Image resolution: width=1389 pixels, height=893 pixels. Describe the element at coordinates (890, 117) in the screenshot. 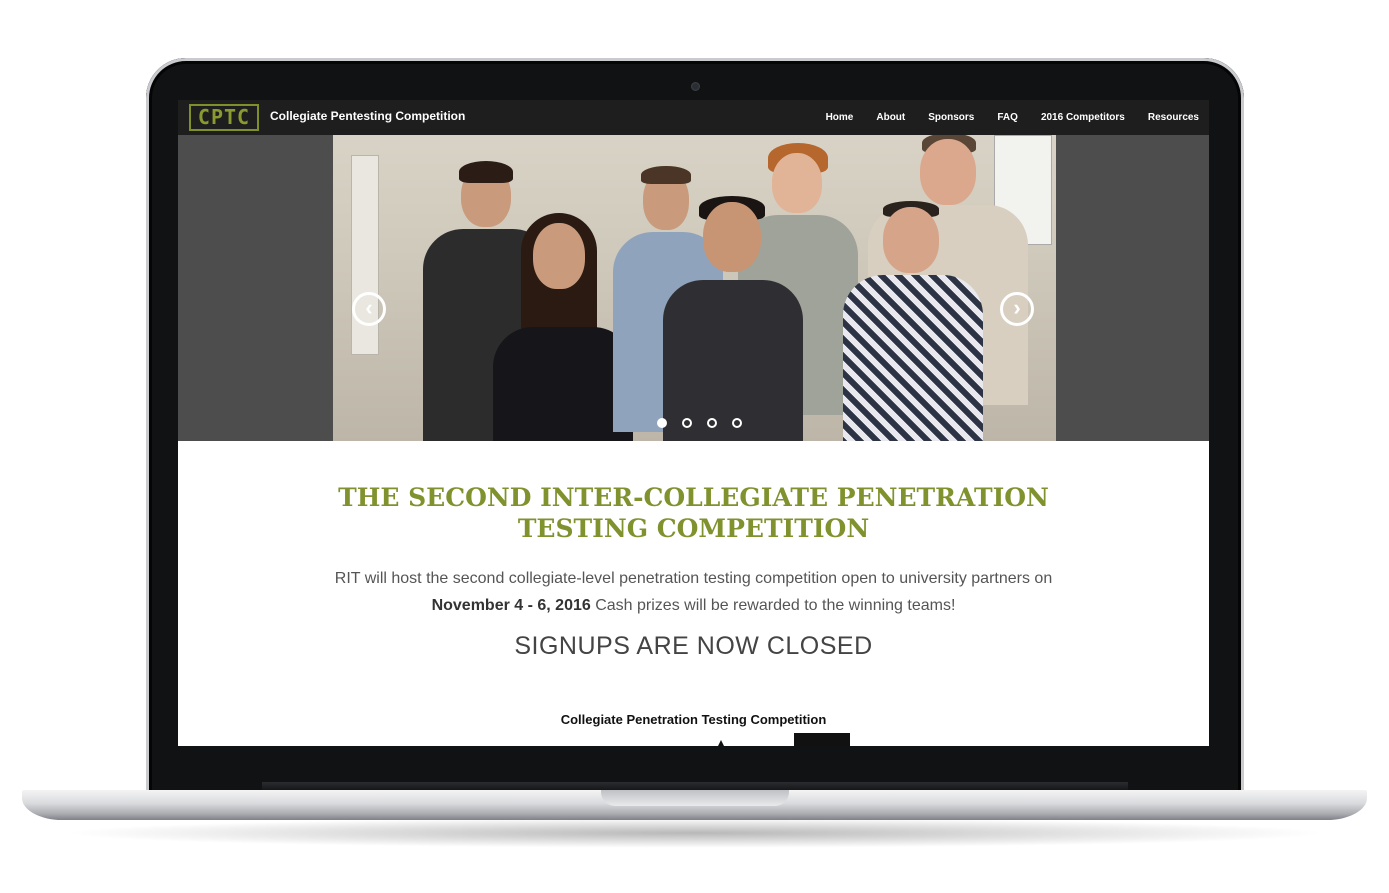

I see `nav-about: About` at that location.